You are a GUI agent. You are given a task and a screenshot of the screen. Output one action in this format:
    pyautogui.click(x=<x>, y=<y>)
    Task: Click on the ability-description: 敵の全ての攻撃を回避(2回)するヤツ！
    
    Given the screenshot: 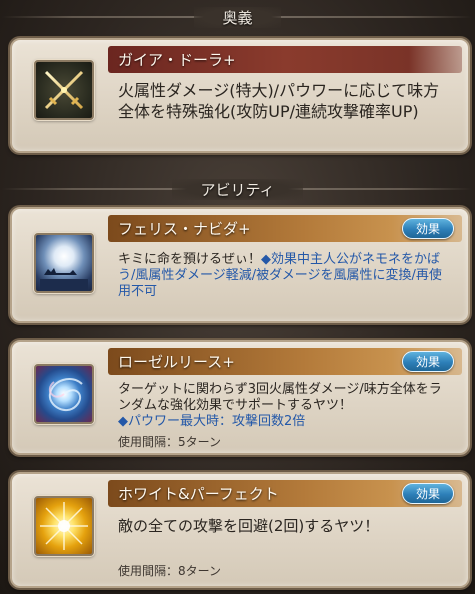 What is the action you would take?
    pyautogui.click(x=286, y=526)
    